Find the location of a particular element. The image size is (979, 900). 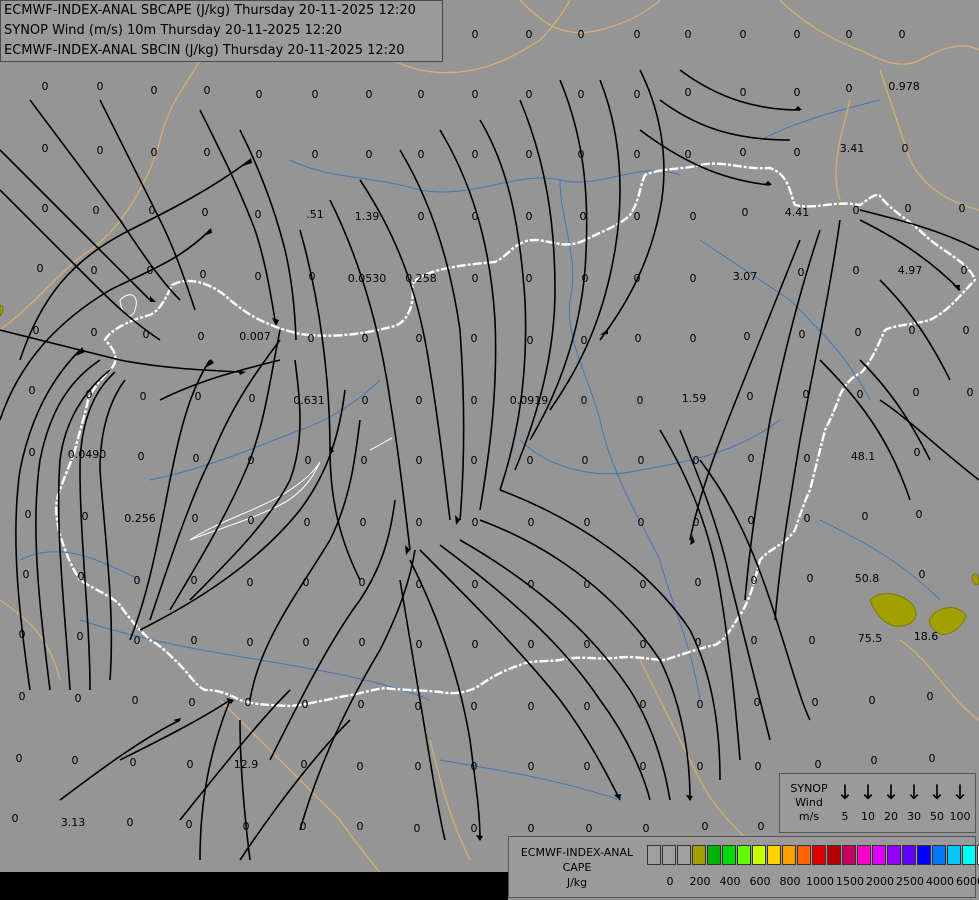

cape-scale-label: 4000 is located at coordinates (940, 881).